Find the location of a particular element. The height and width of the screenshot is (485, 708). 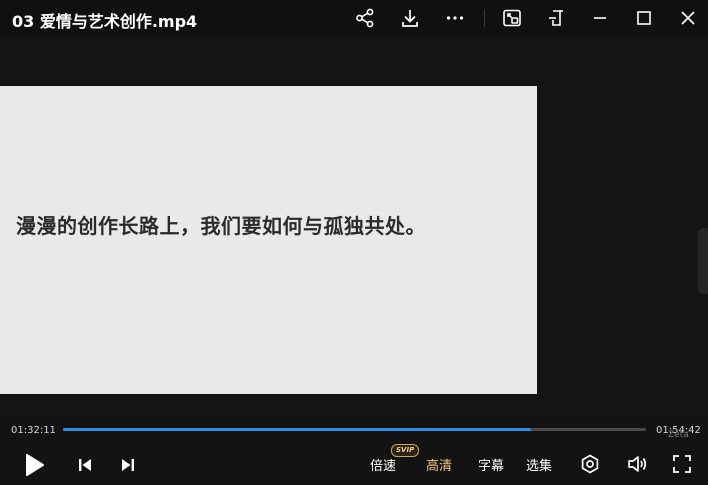

volume-icon is located at coordinates (637, 464).